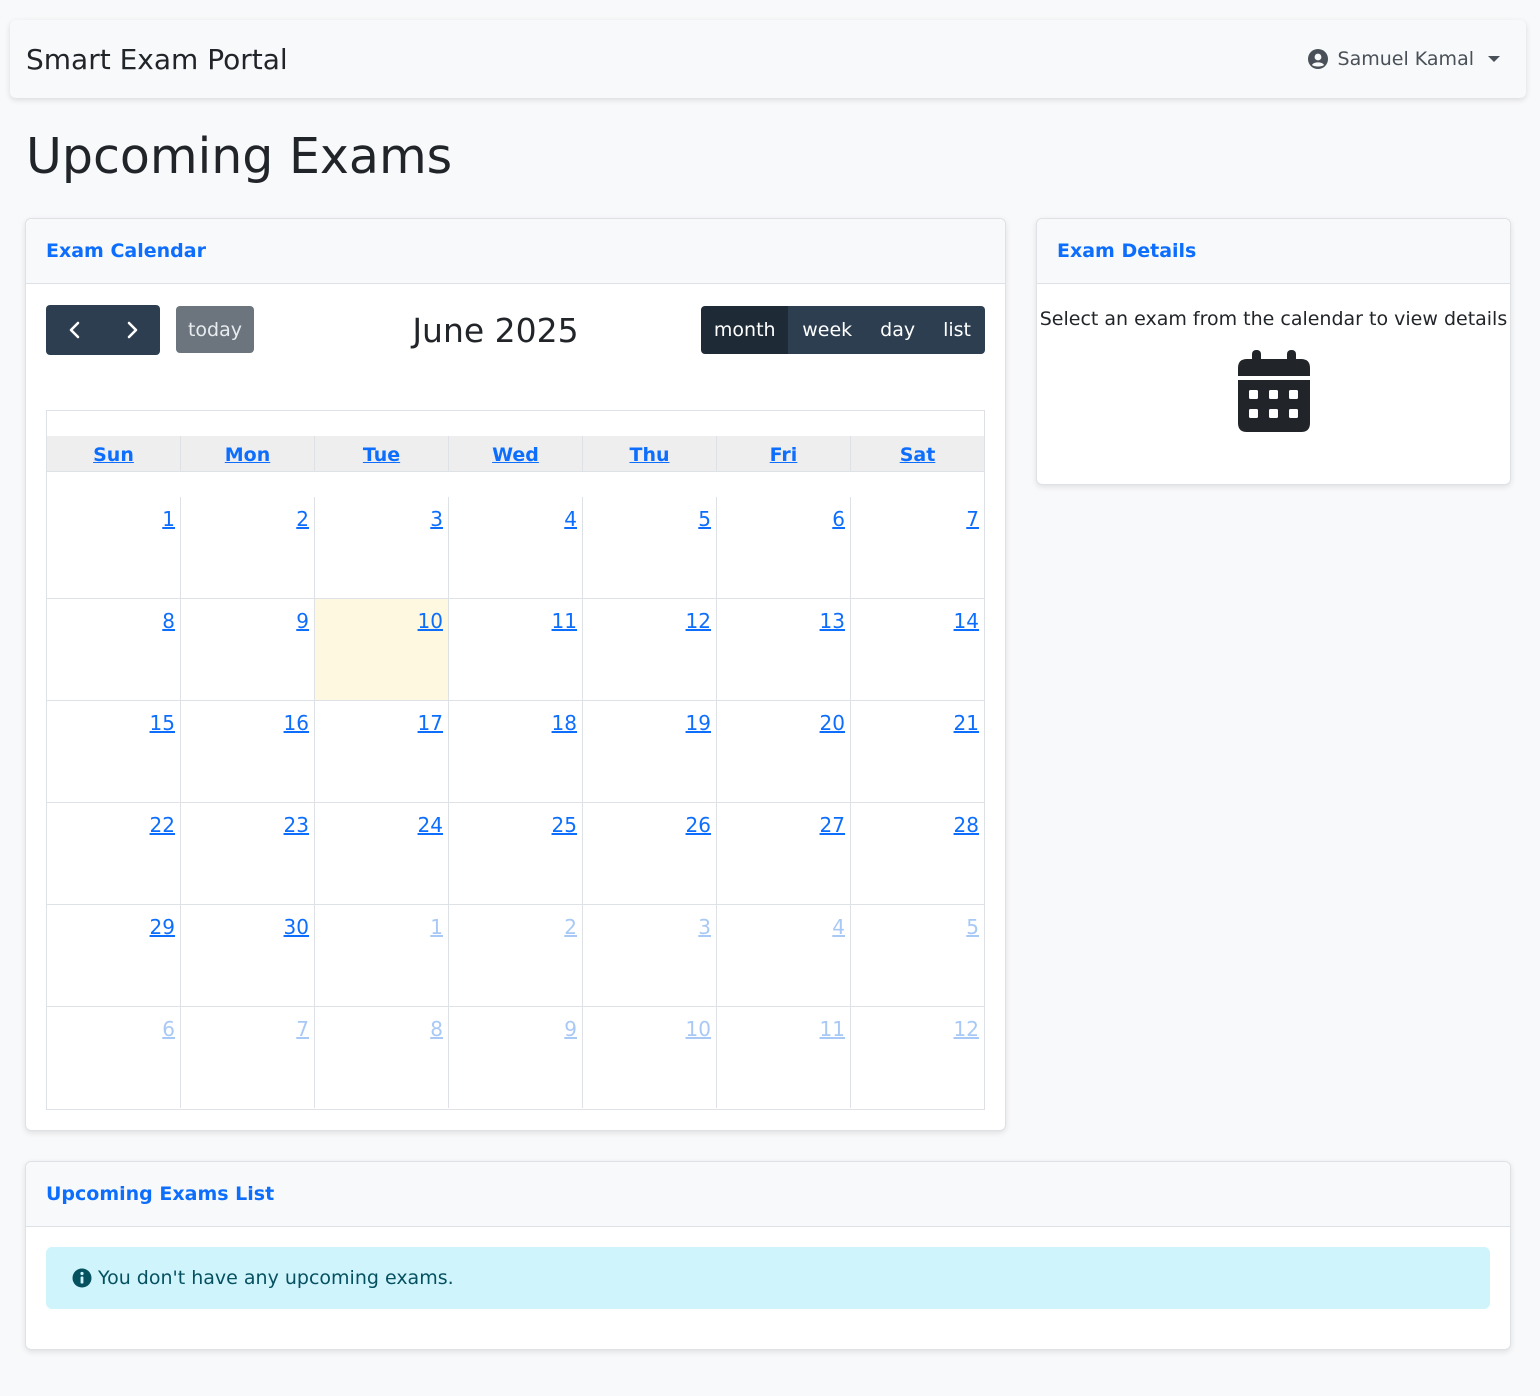 This screenshot has width=1540, height=1396. What do you see at coordinates (957, 330) in the screenshot?
I see `view-list-button: list` at bounding box center [957, 330].